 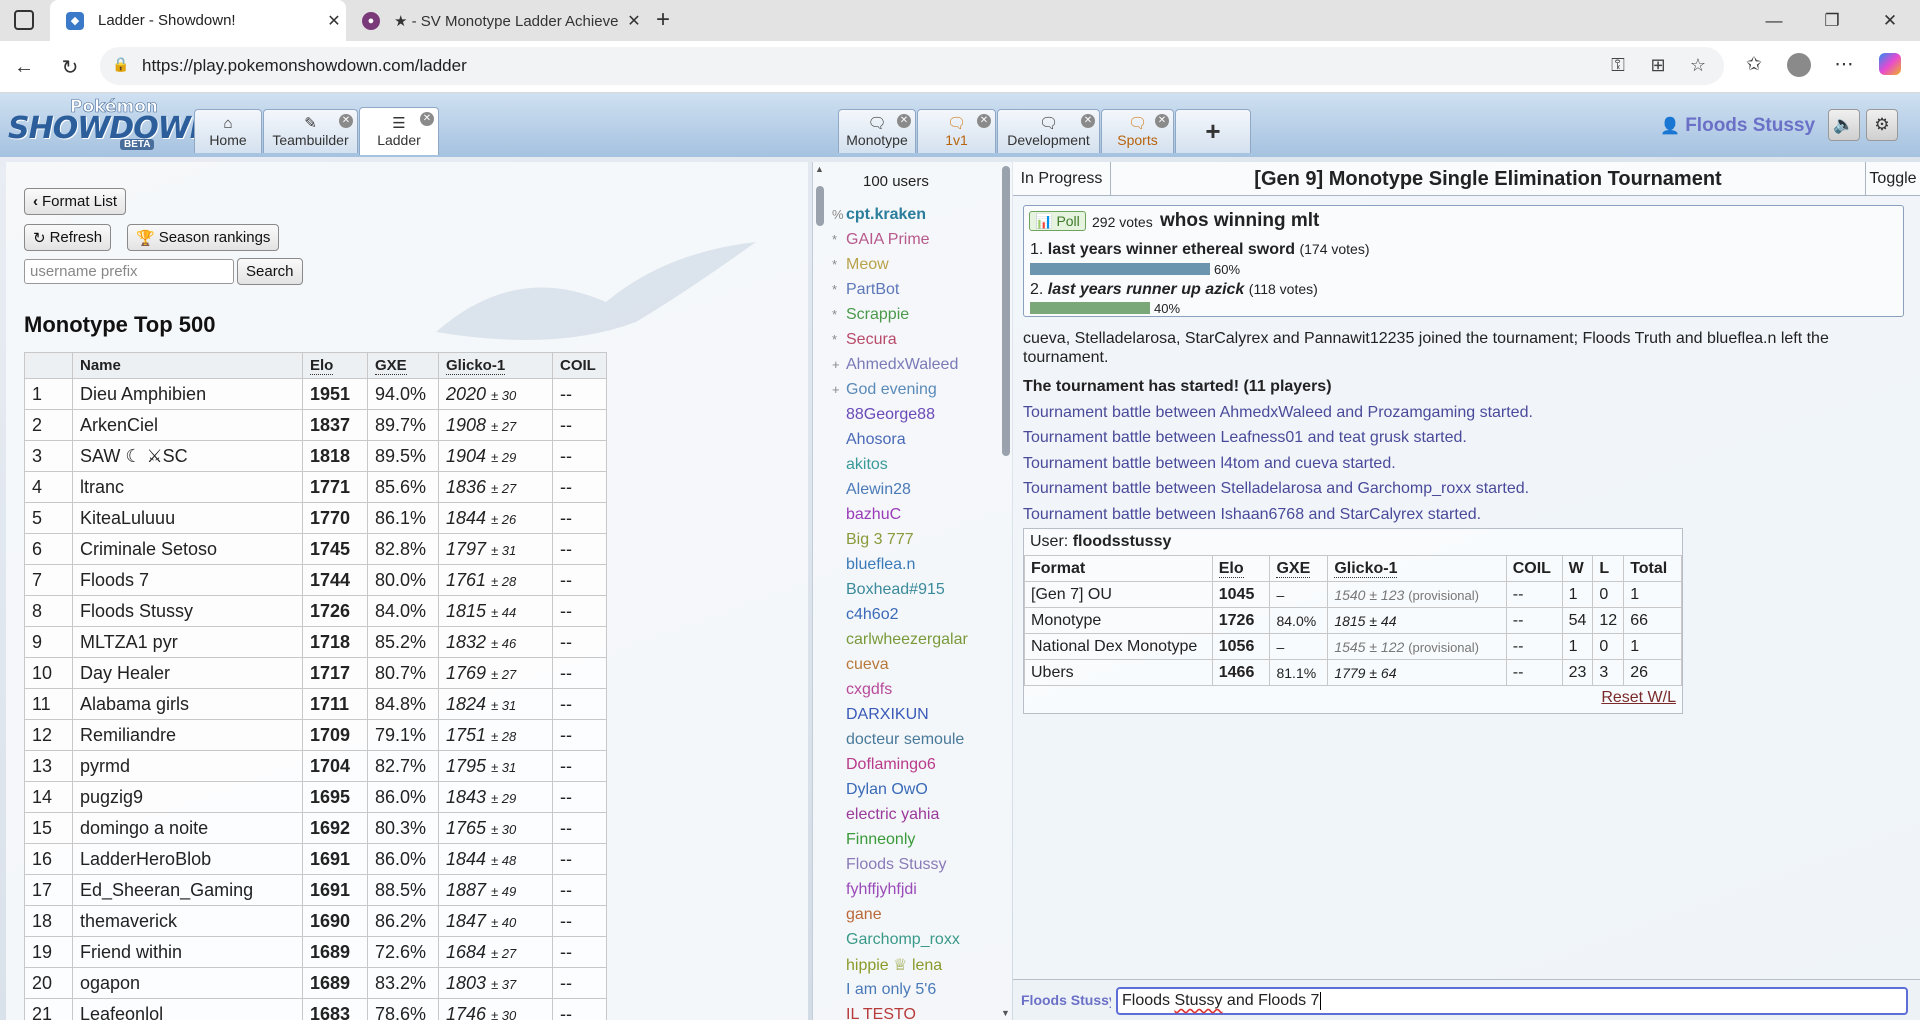 I want to click on sound-button: 🔈, so click(x=1844, y=125).